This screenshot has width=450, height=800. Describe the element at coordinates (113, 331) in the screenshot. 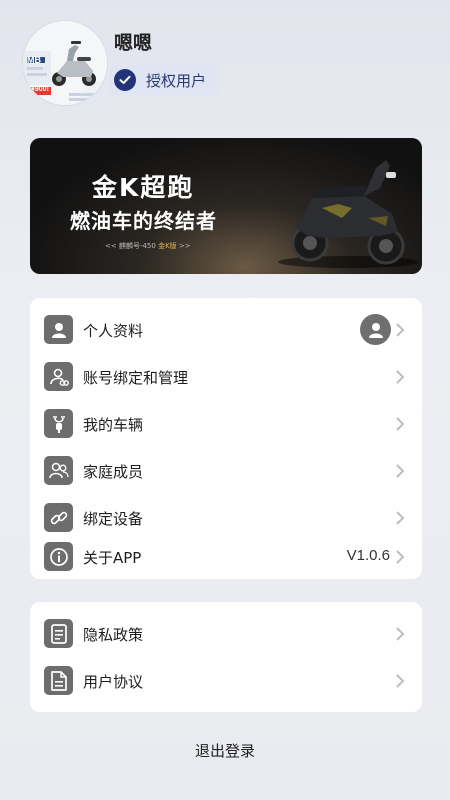

I see `menu-item-label: 个人资料` at that location.